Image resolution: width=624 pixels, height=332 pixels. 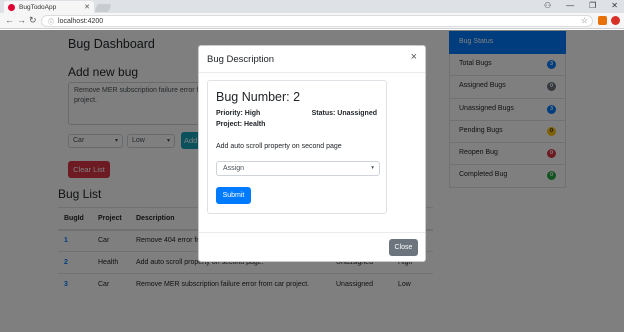 What do you see at coordinates (317, 21) in the screenshot?
I see `address-bar: ⓘ localhost:4200 ☆` at bounding box center [317, 21].